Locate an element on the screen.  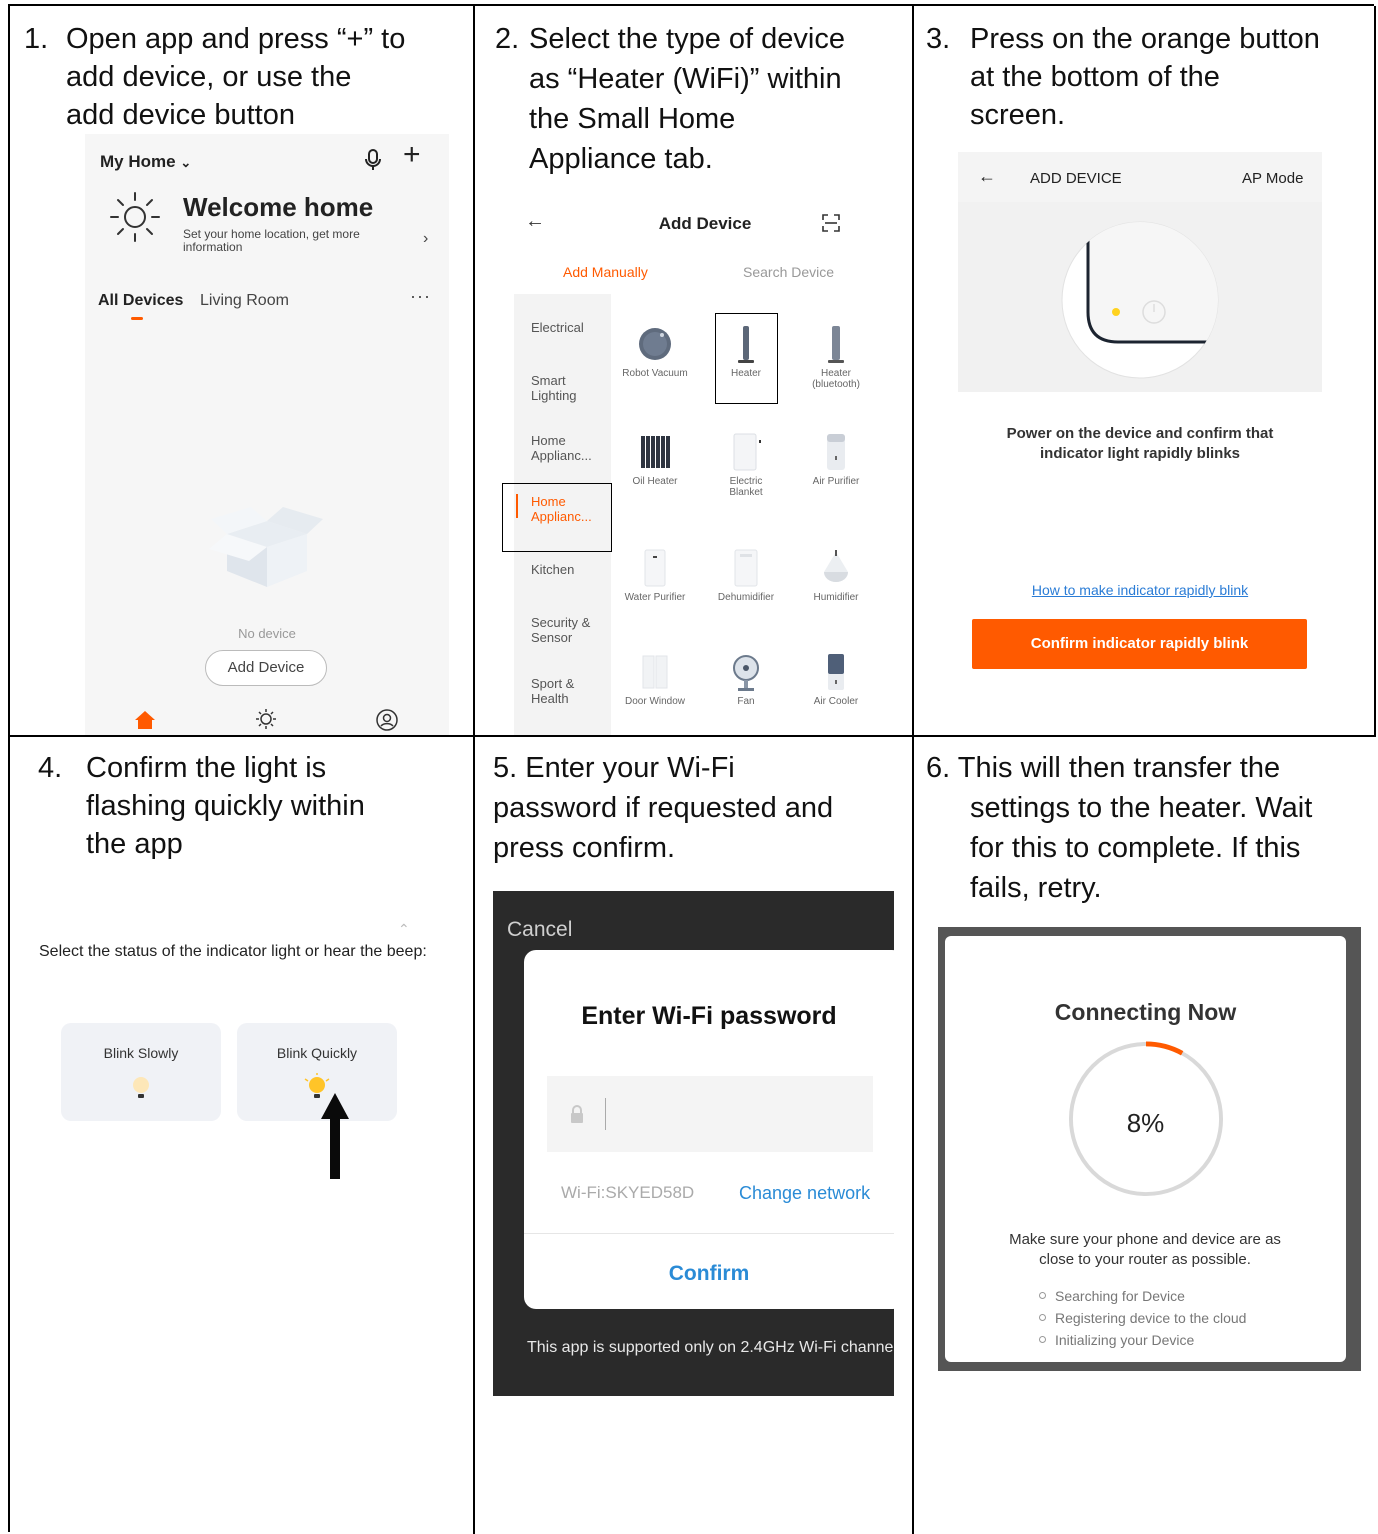
air-cooler-icon is located at coordinates (836, 672).